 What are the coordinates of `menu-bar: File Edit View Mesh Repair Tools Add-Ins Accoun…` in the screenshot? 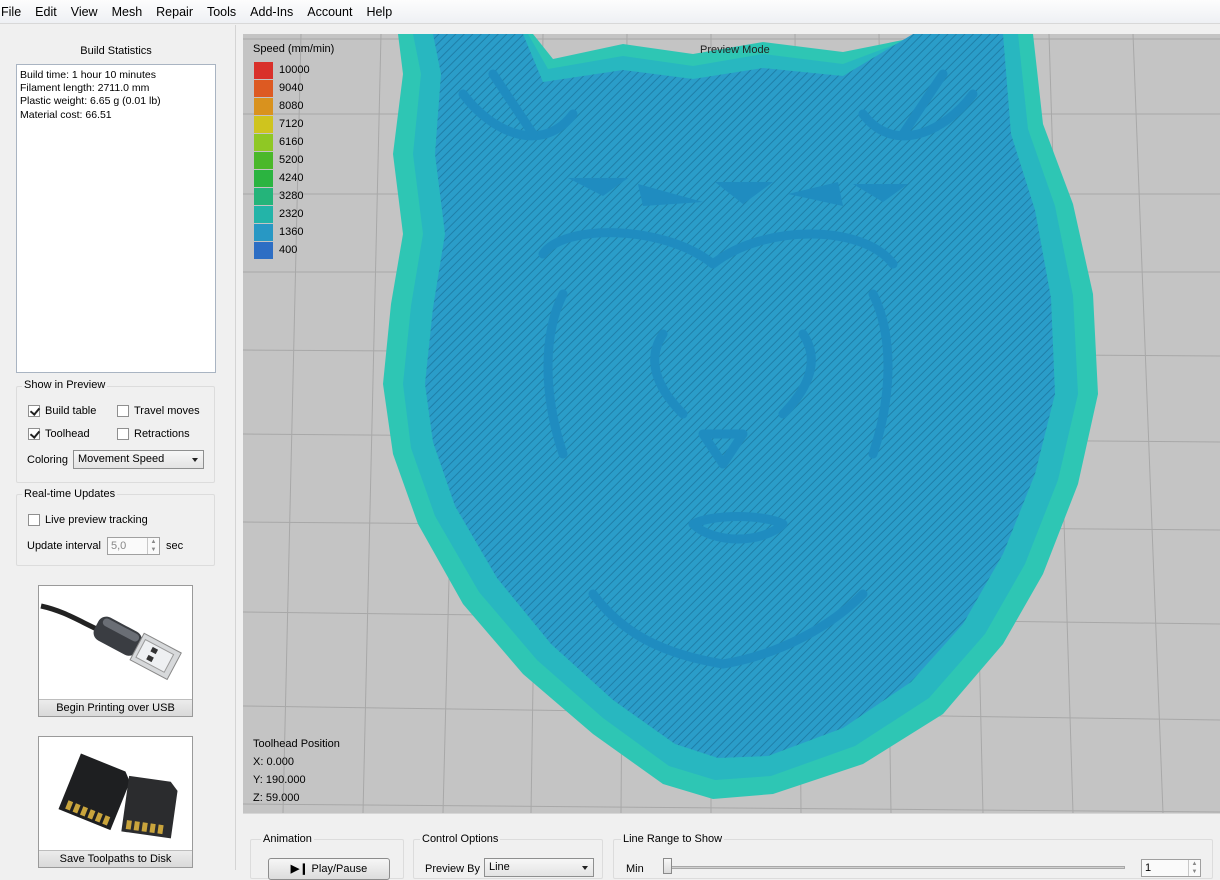 It's located at (610, 12).